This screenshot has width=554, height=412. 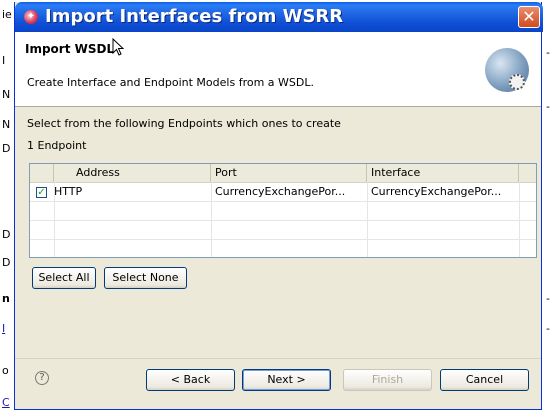 I want to click on column-header-interface: Interface, so click(x=443, y=173).